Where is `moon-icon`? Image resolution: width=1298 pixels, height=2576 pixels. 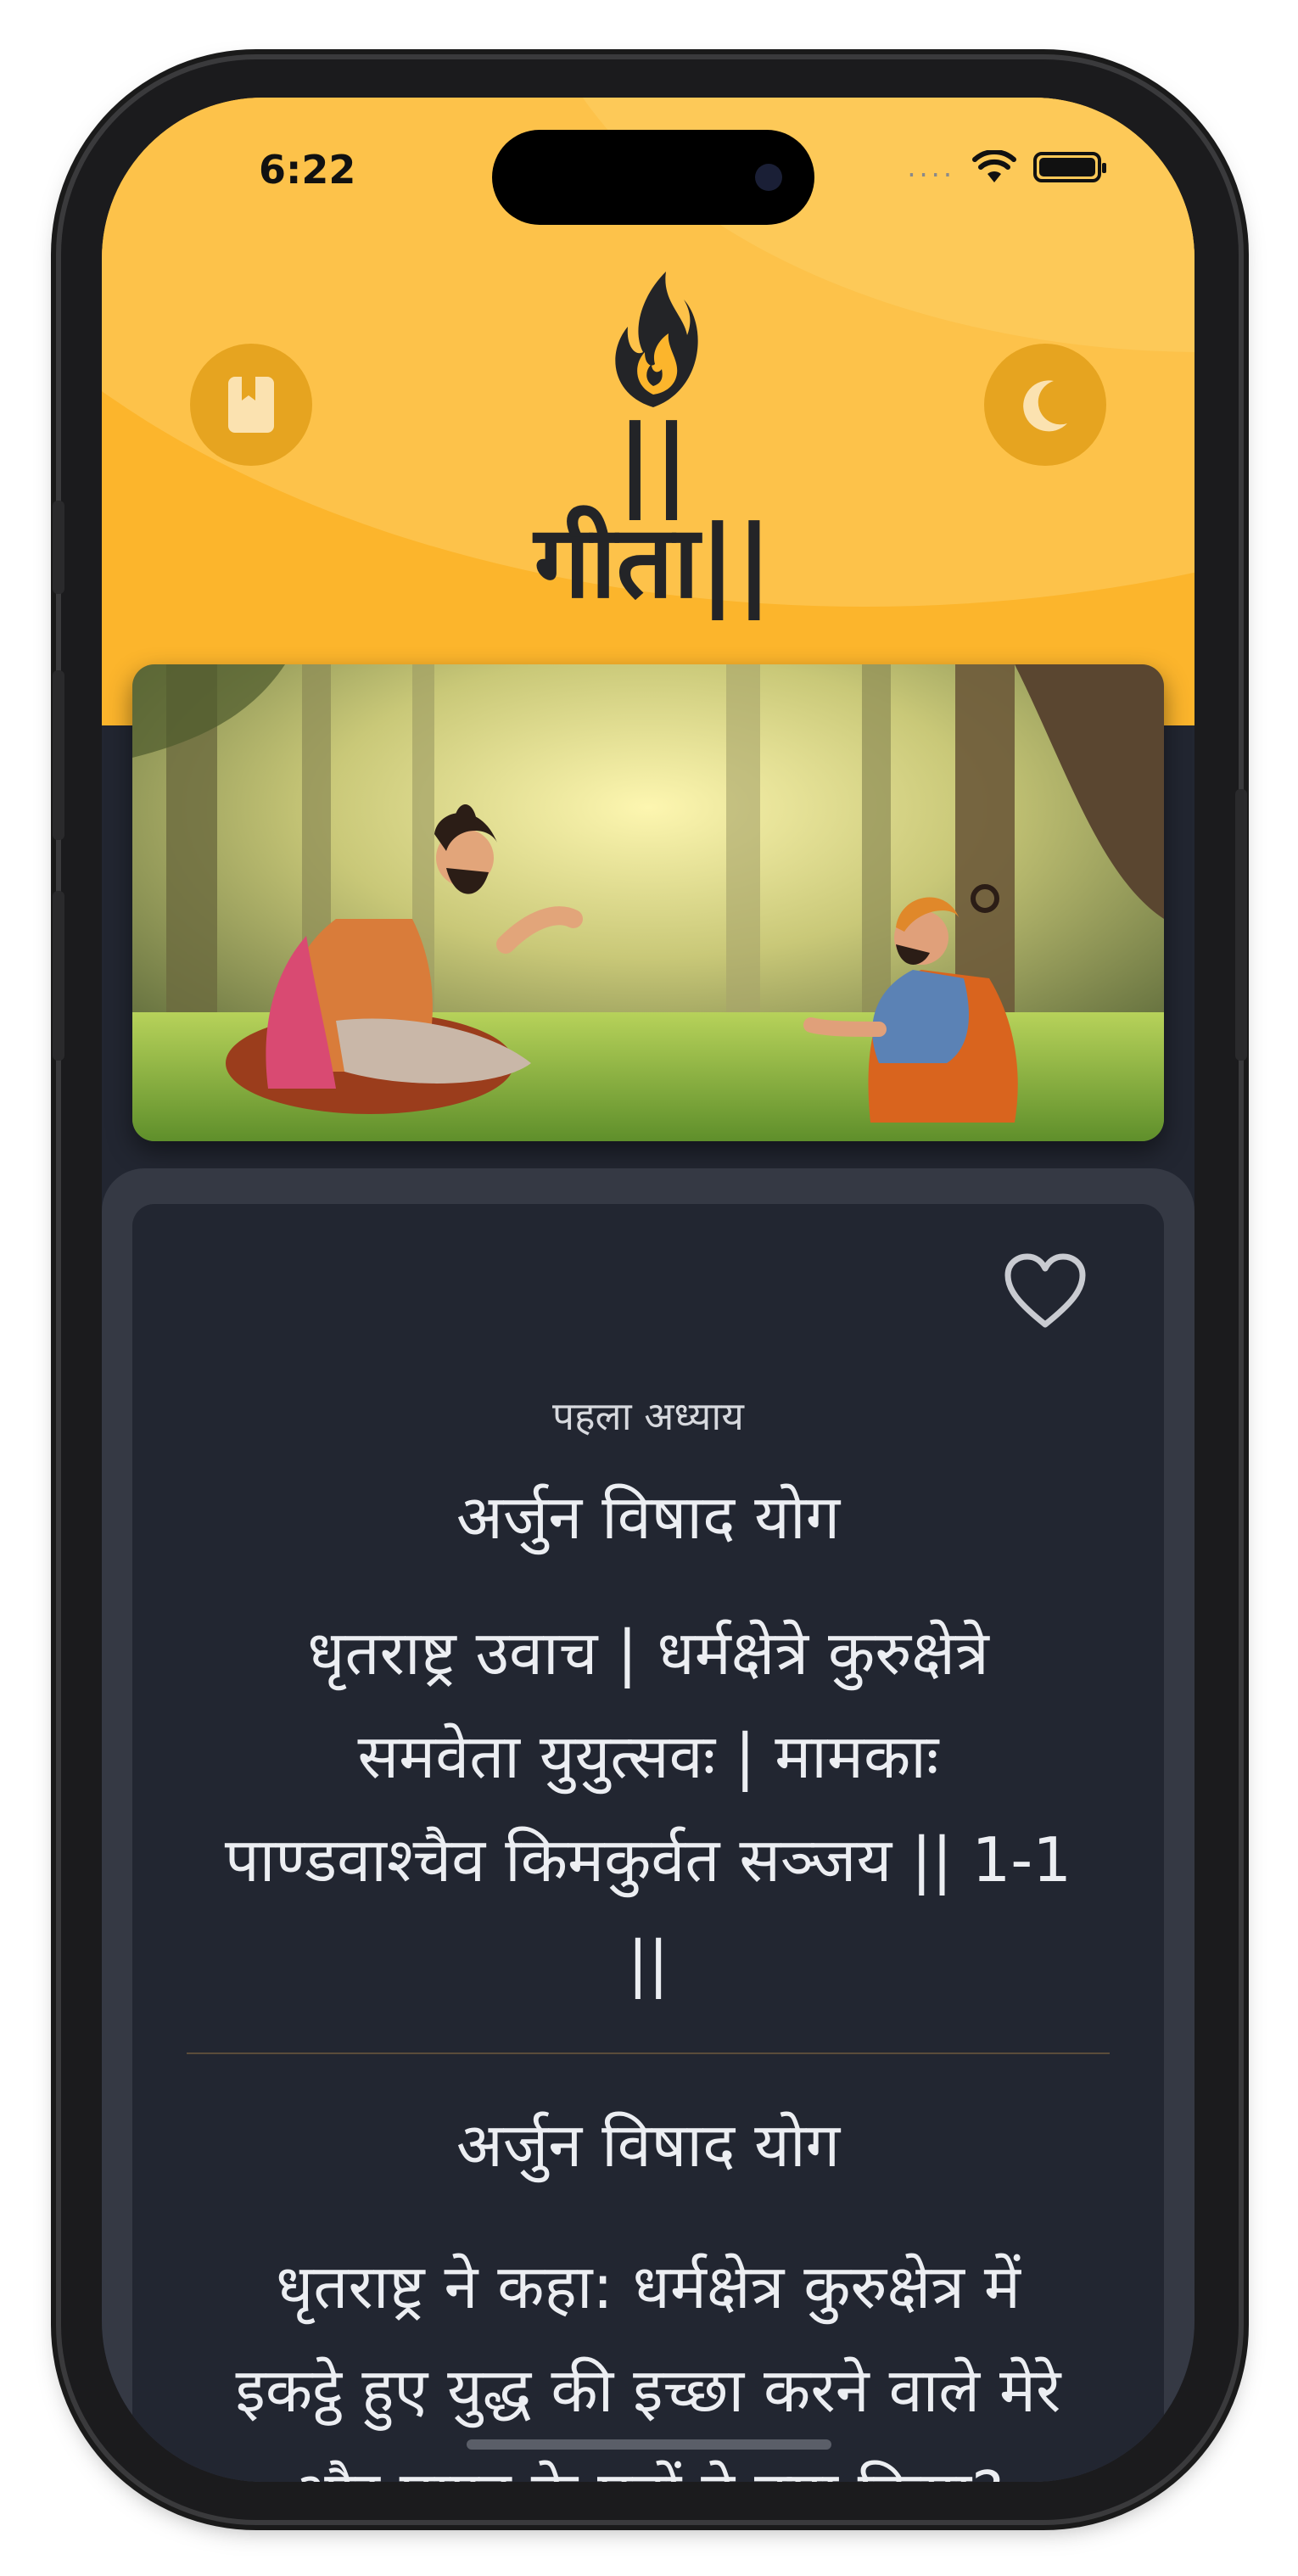 moon-icon is located at coordinates (1045, 406).